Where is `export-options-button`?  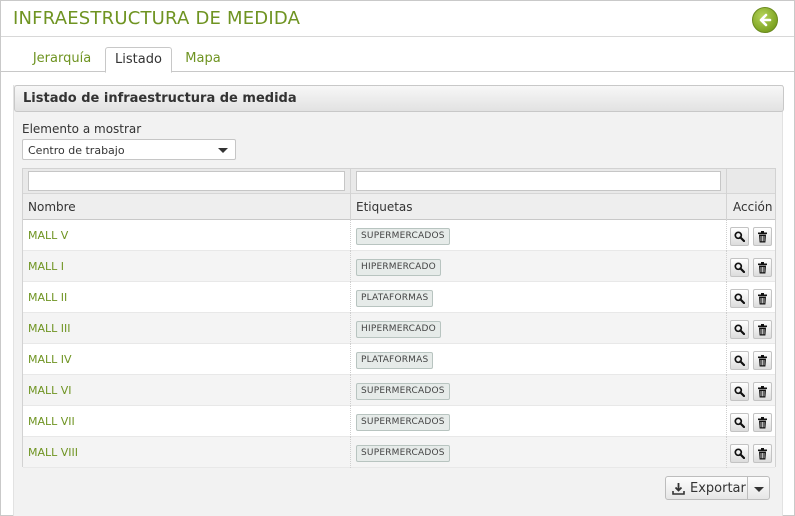 export-options-button is located at coordinates (758, 488).